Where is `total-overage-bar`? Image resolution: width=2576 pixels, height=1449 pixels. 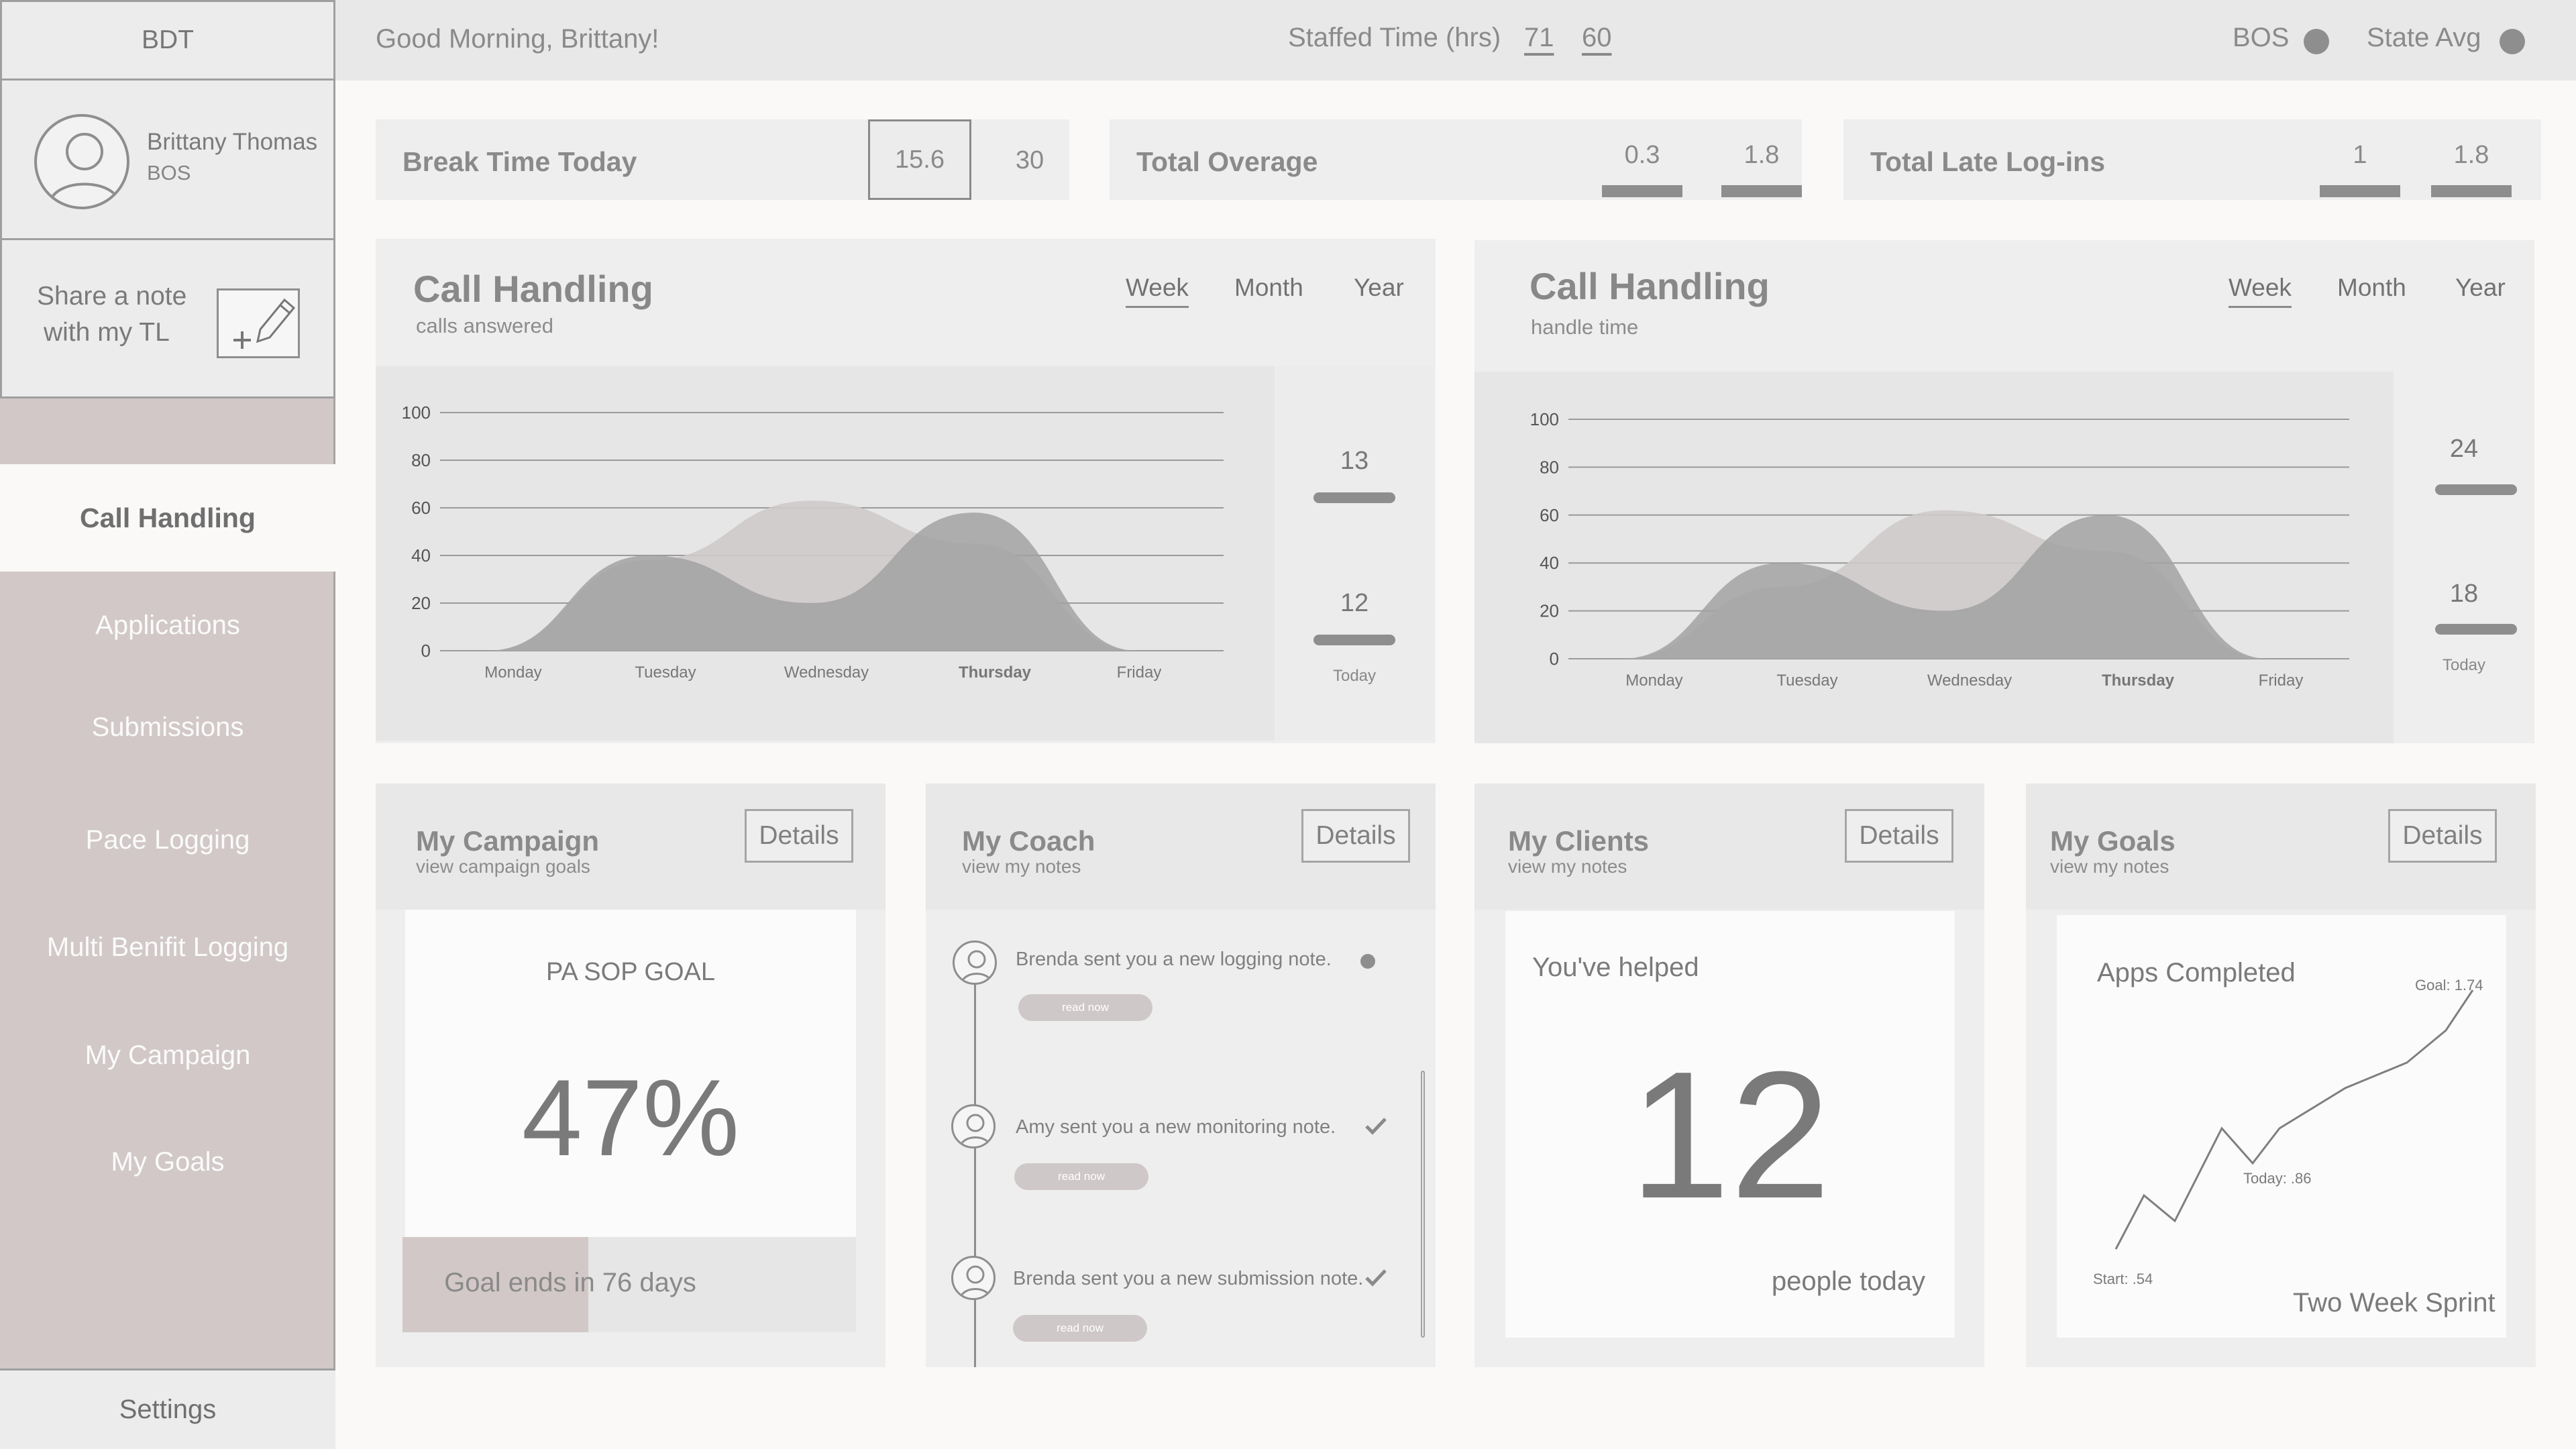
total-overage-bar is located at coordinates (1642, 191).